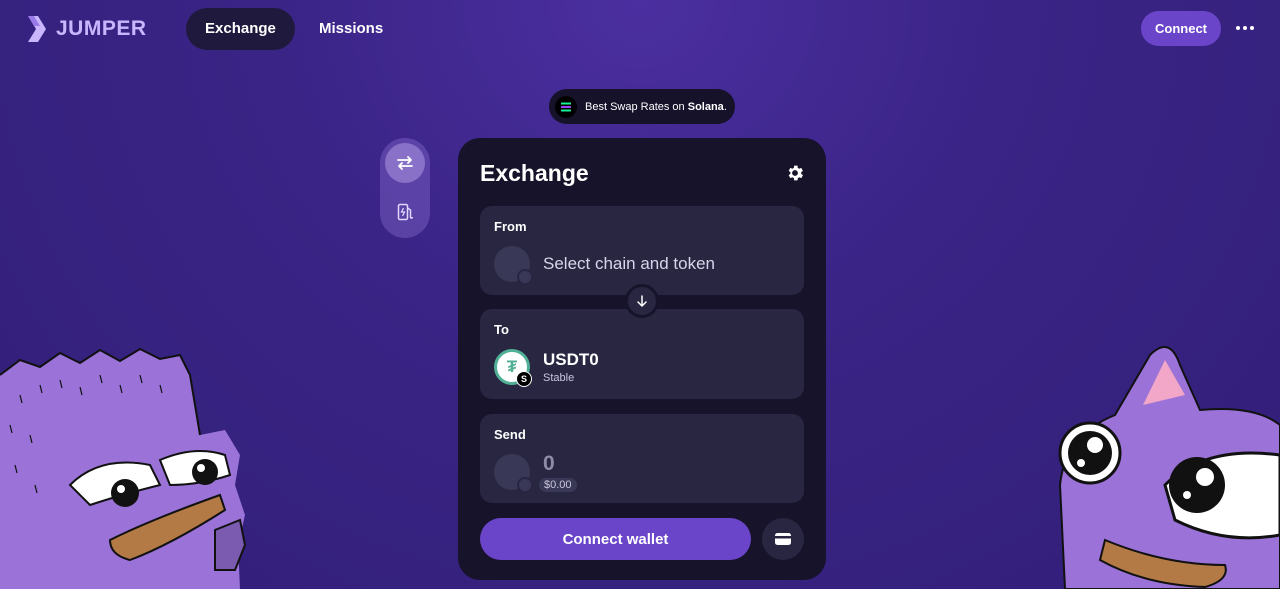  Describe the element at coordinates (566, 106) in the screenshot. I see `solana-icon` at that location.